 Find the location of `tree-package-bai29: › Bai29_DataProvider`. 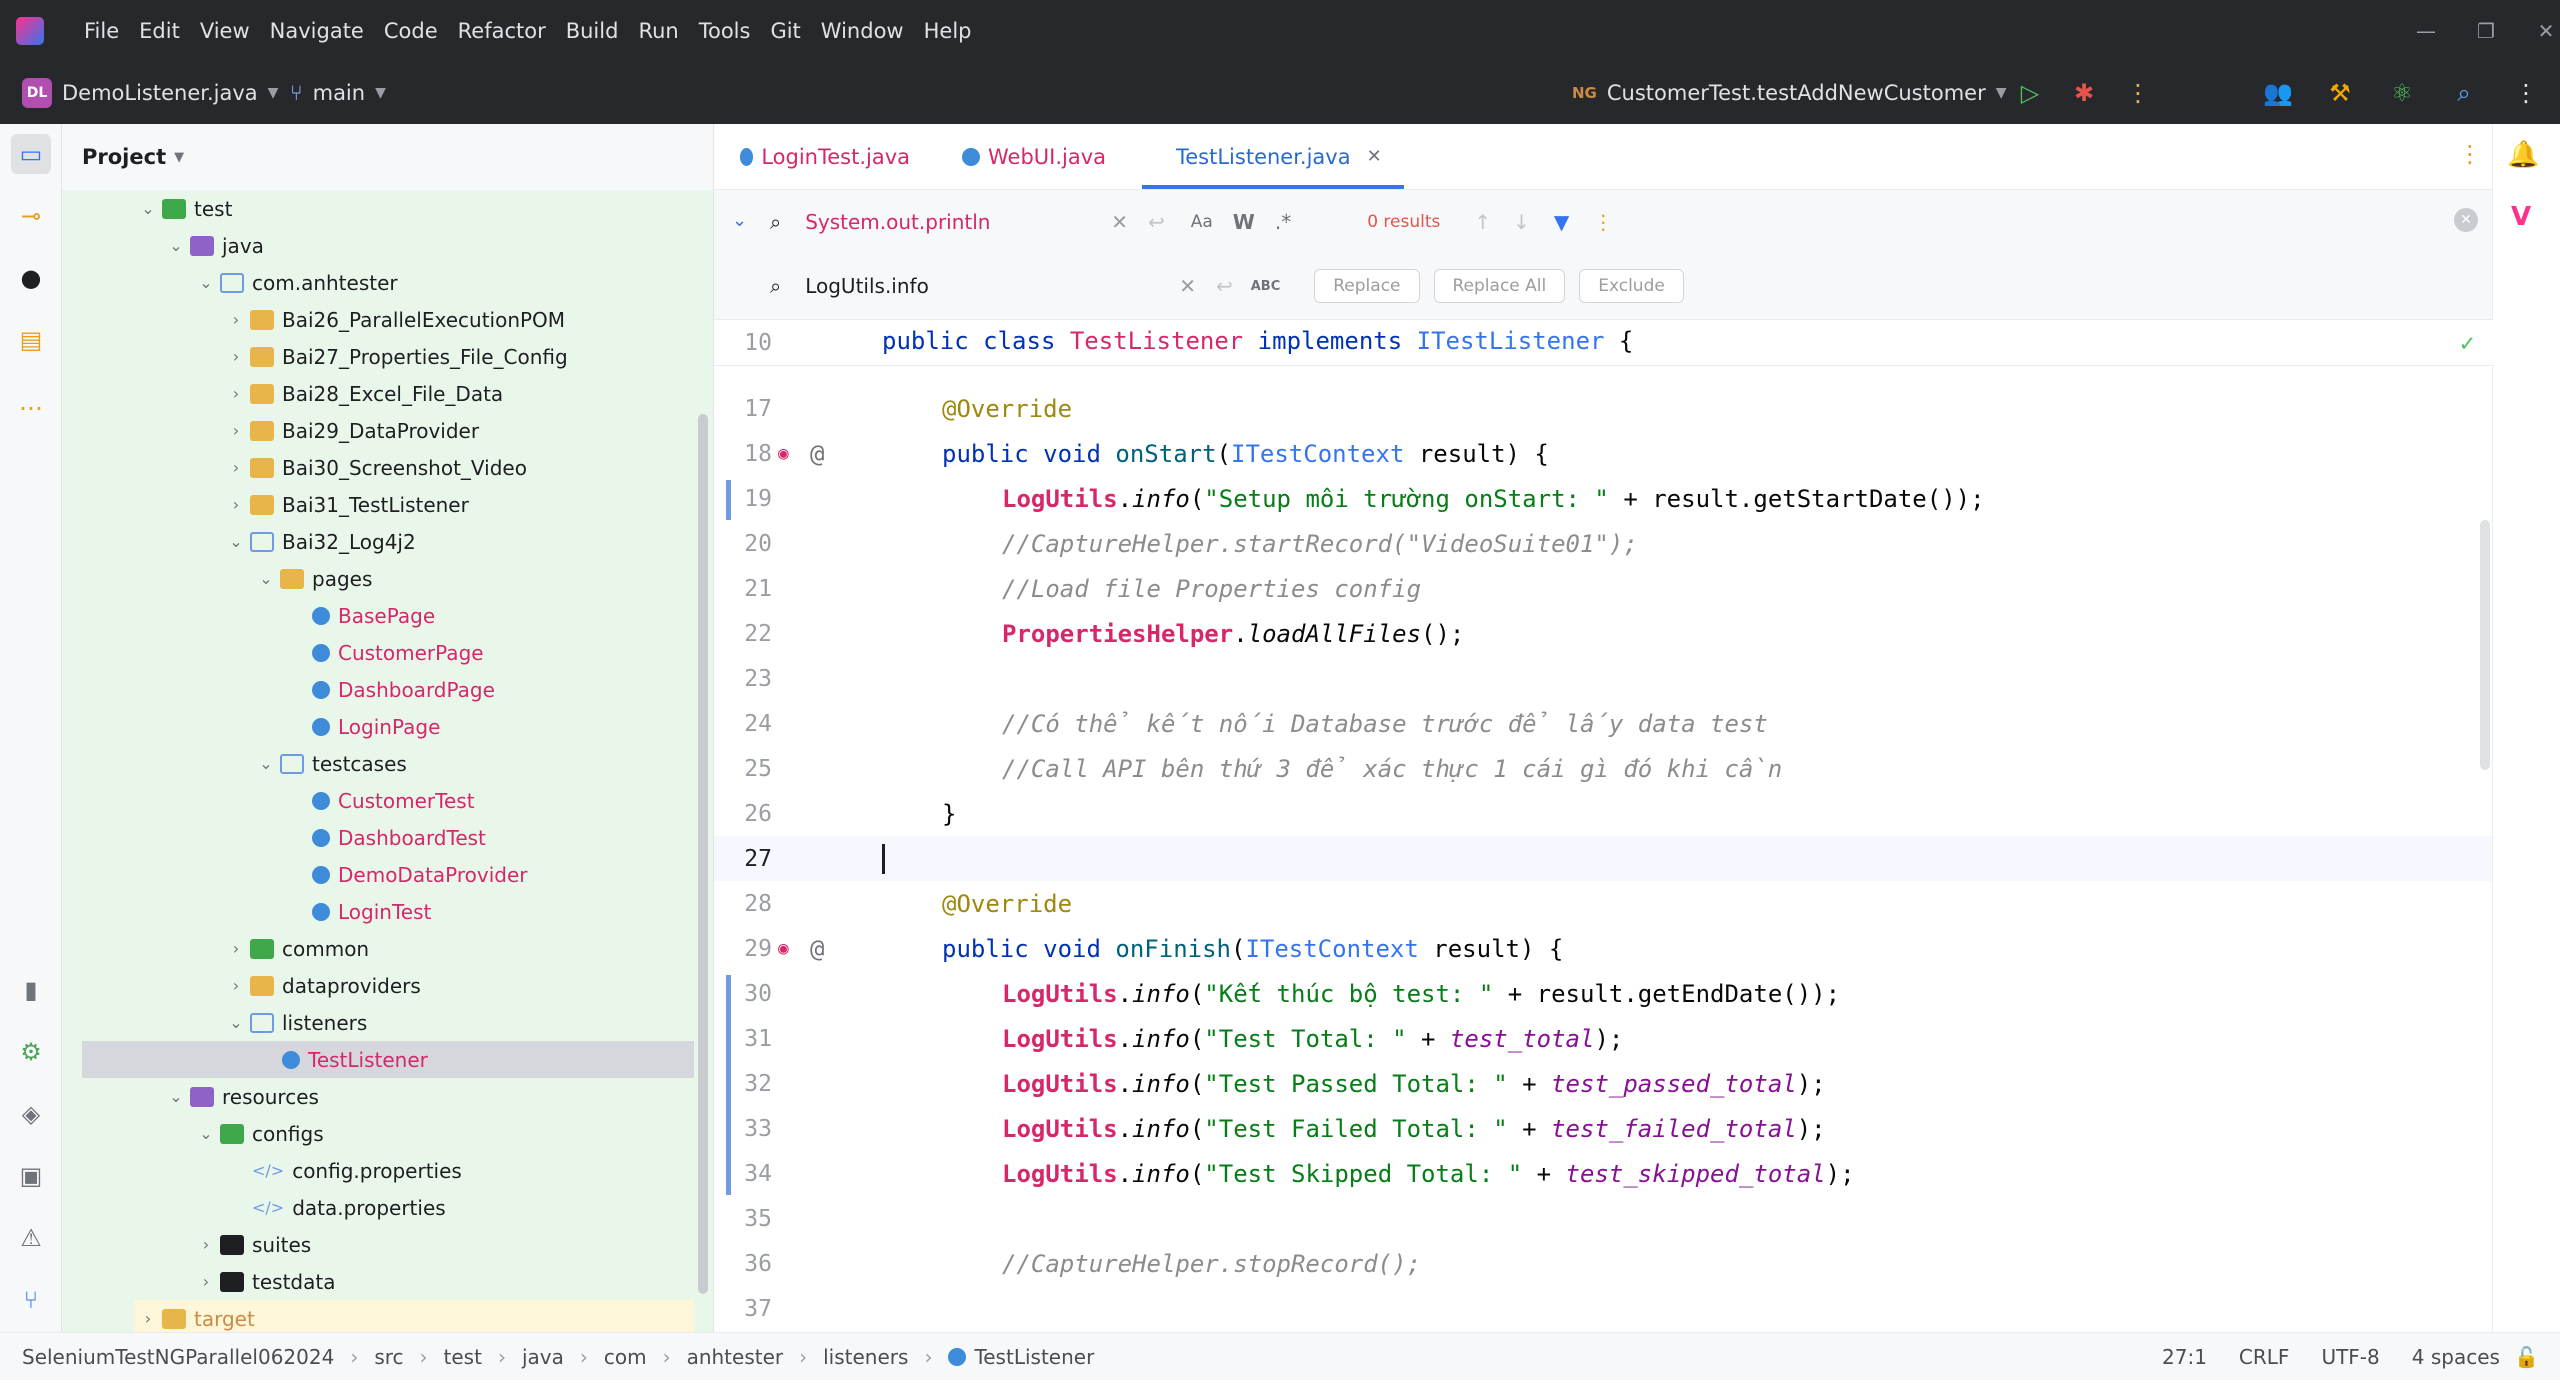

tree-package-bai29: › Bai29_DataProvider is located at coordinates (350, 430).